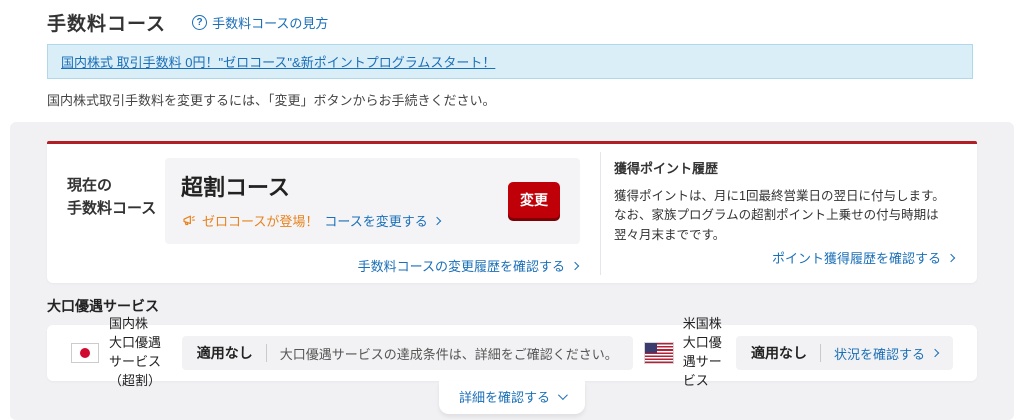 The image size is (1024, 420). What do you see at coordinates (534, 200) in the screenshot?
I see `change-button: 変更` at bounding box center [534, 200].